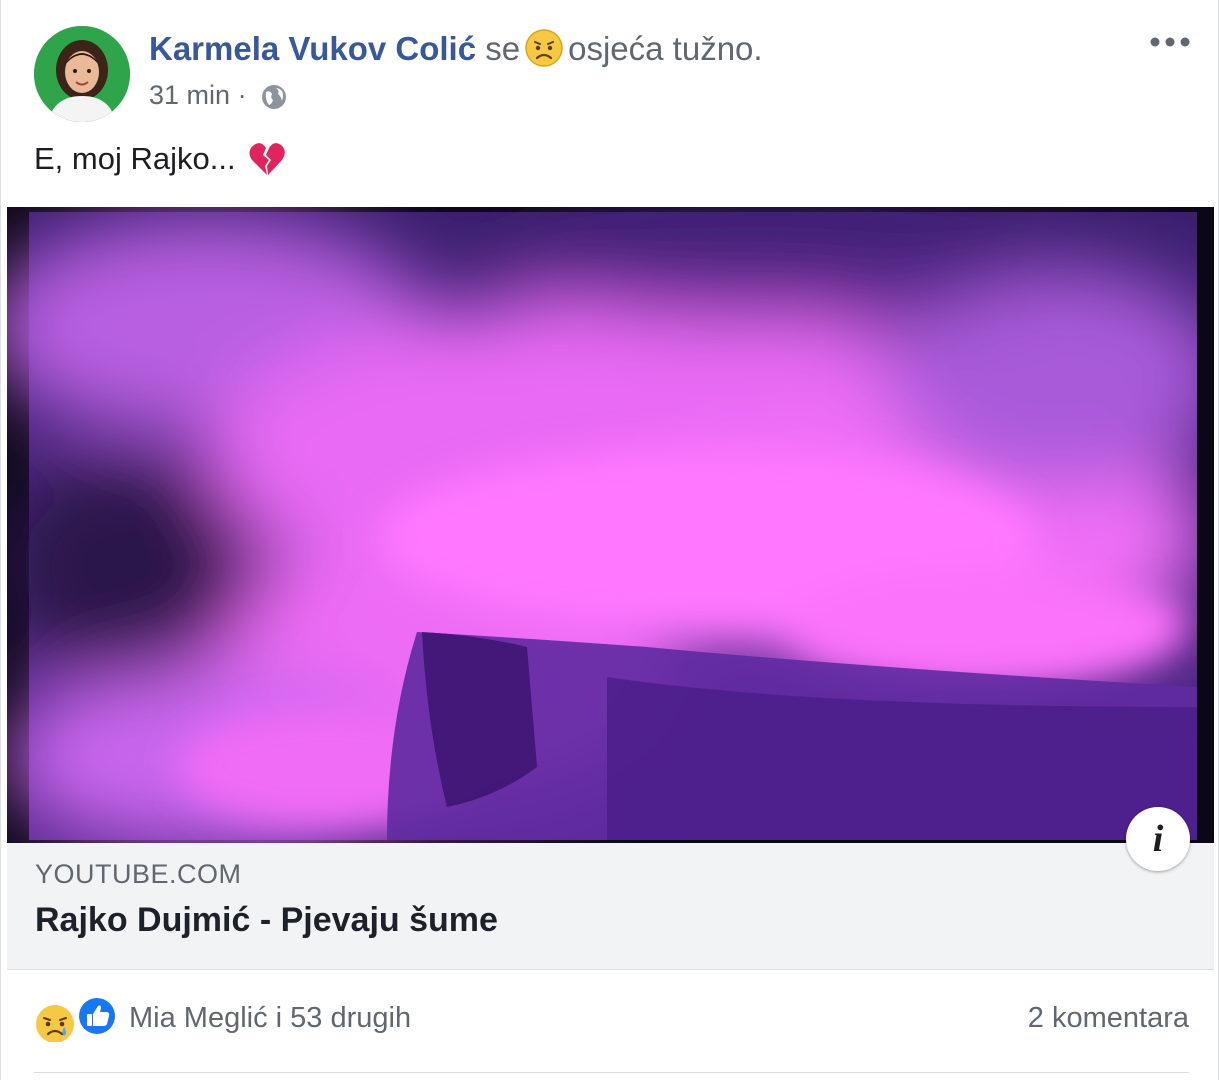 The image size is (1219, 1080). Describe the element at coordinates (266, 920) in the screenshot. I see `link-title: Rajko Dujmić - Pjevaju šume` at that location.